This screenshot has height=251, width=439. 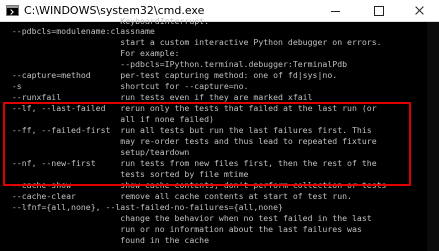 What do you see at coordinates (108, 119) in the screenshot?
I see `terminal-line: all if none failed)` at bounding box center [108, 119].